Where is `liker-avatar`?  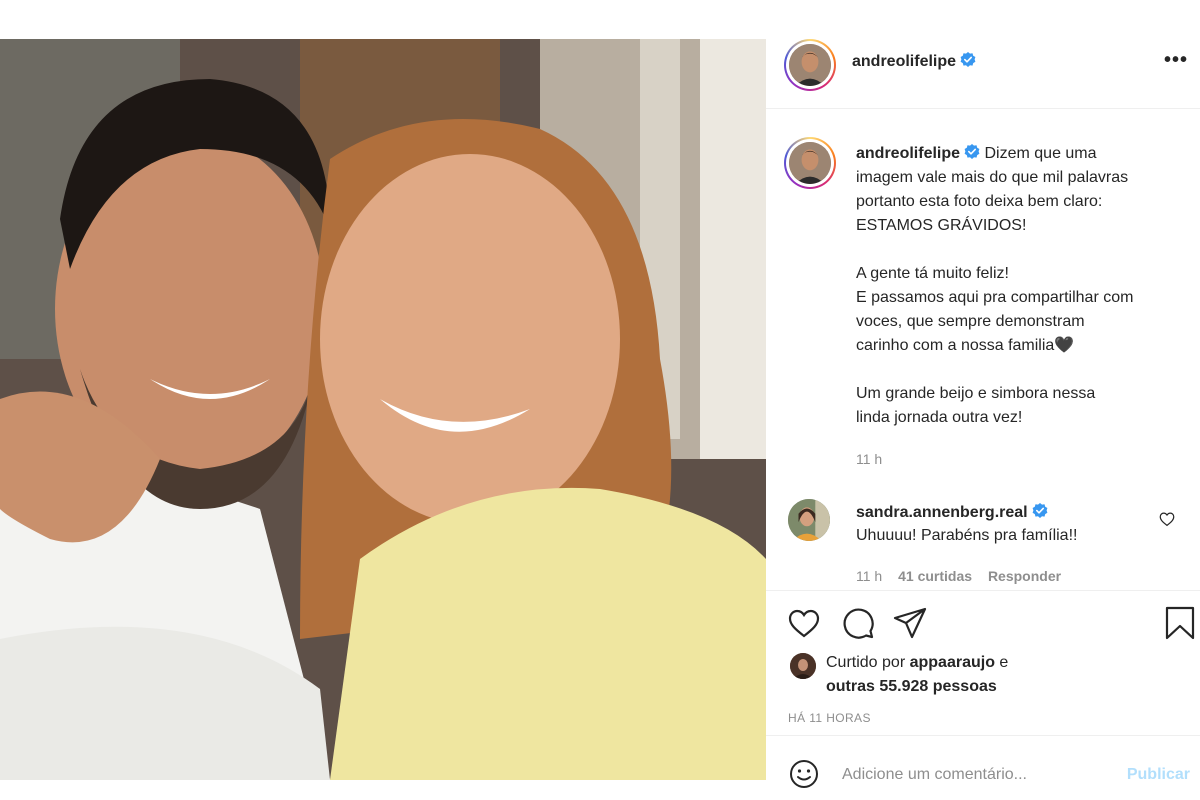
liker-avatar is located at coordinates (803, 666).